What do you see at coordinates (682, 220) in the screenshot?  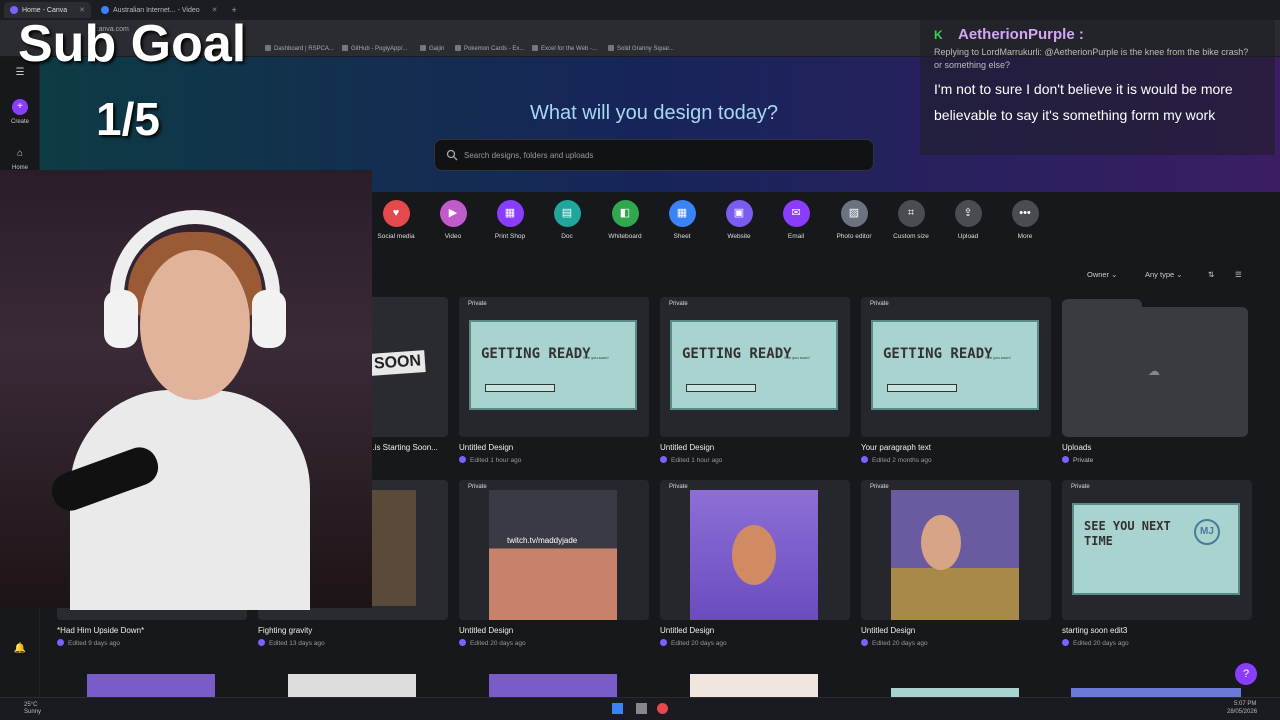 I see `category-sheet: ▦ Sheet` at bounding box center [682, 220].